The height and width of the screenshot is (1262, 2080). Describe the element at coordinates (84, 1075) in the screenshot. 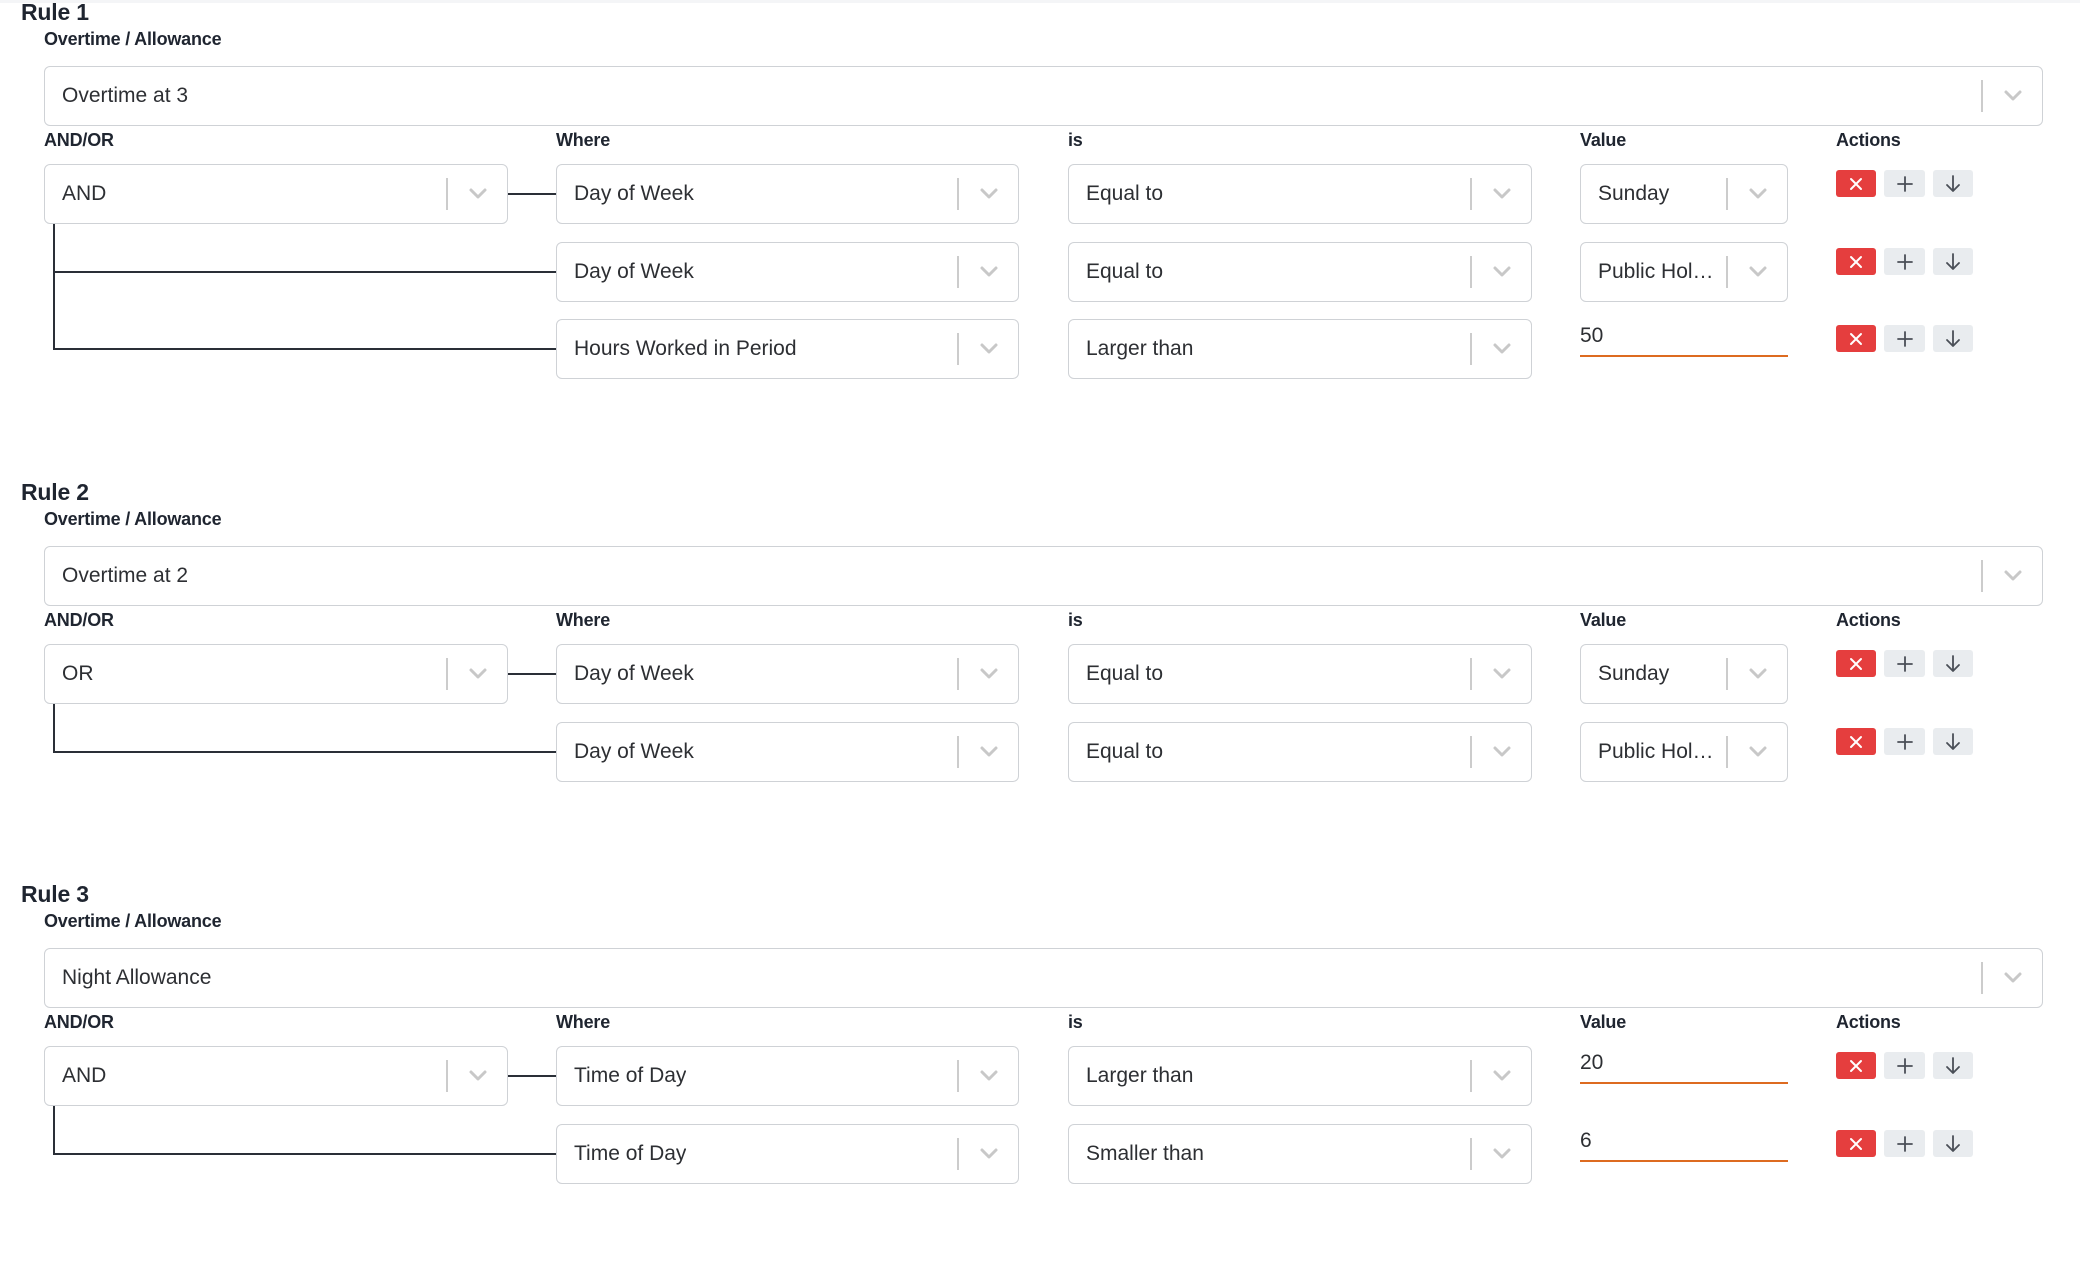

I see `andor-select-value: AND` at that location.